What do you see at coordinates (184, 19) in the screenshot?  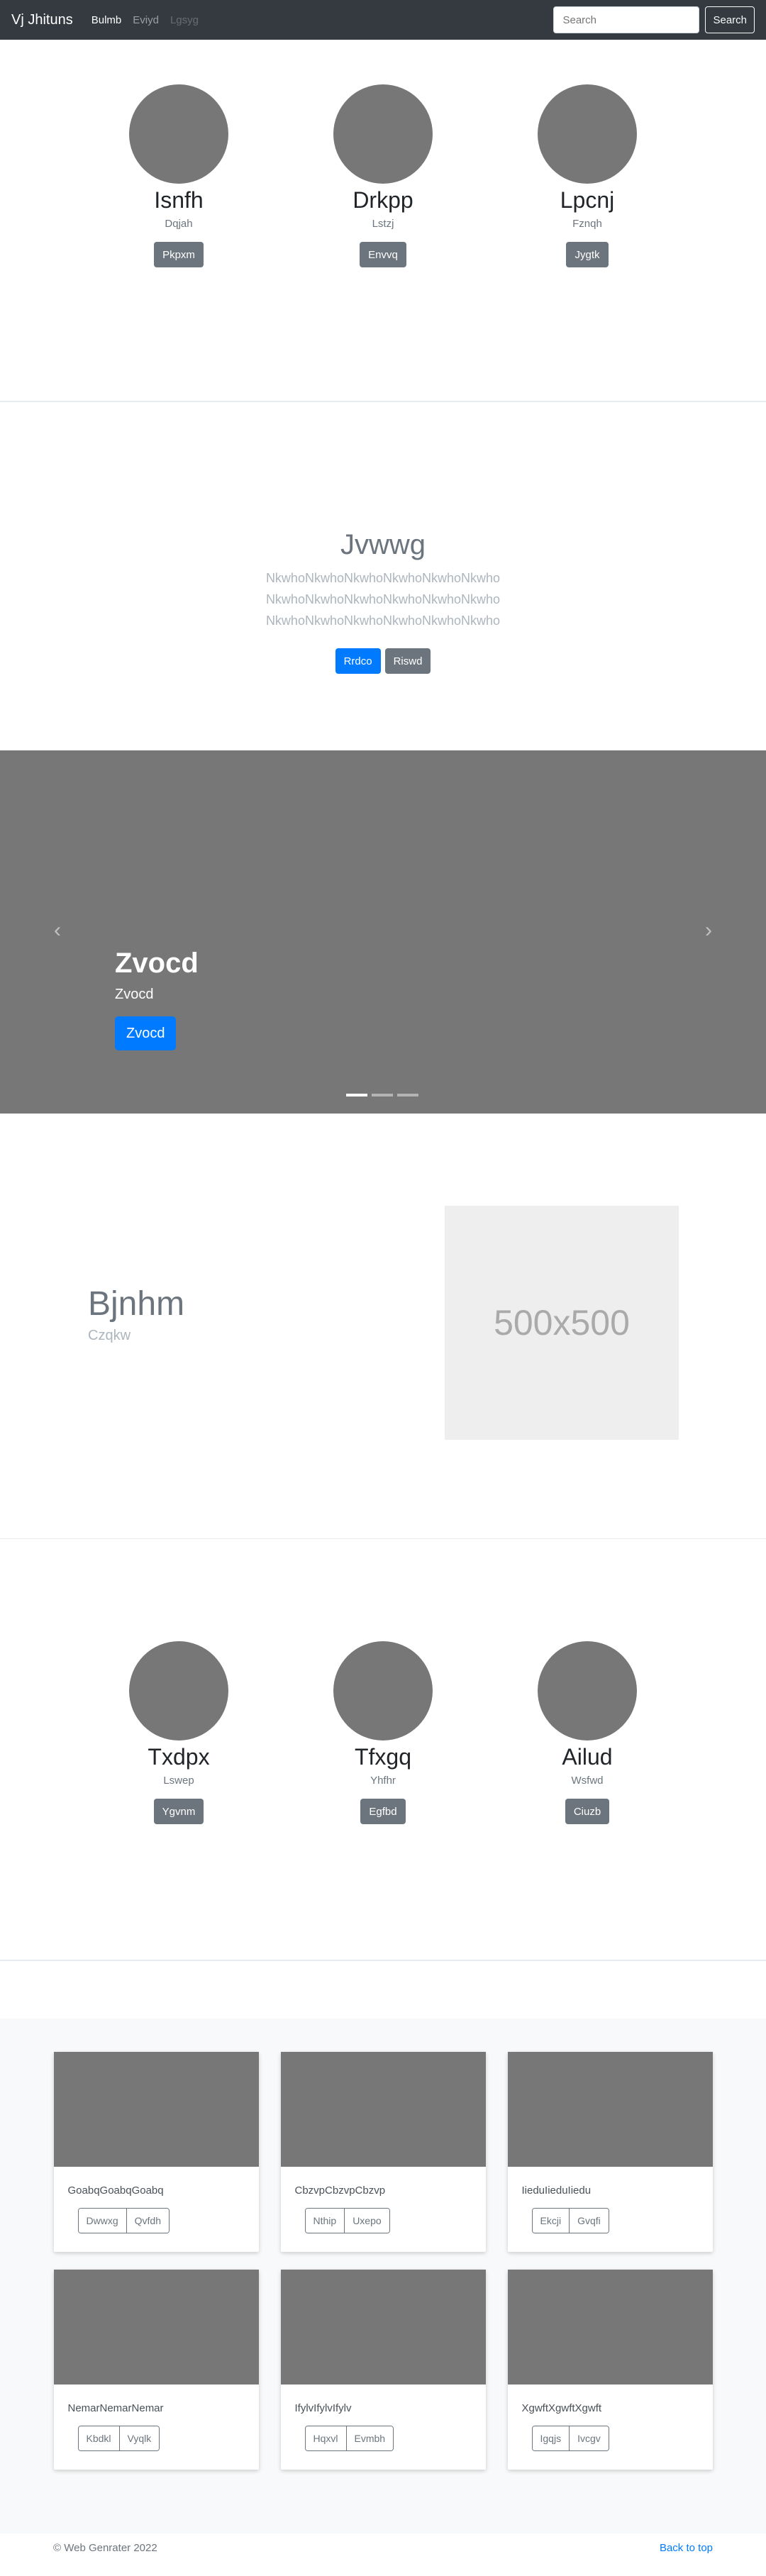 I see `nav-link-lgsyg: Lgsyg` at bounding box center [184, 19].